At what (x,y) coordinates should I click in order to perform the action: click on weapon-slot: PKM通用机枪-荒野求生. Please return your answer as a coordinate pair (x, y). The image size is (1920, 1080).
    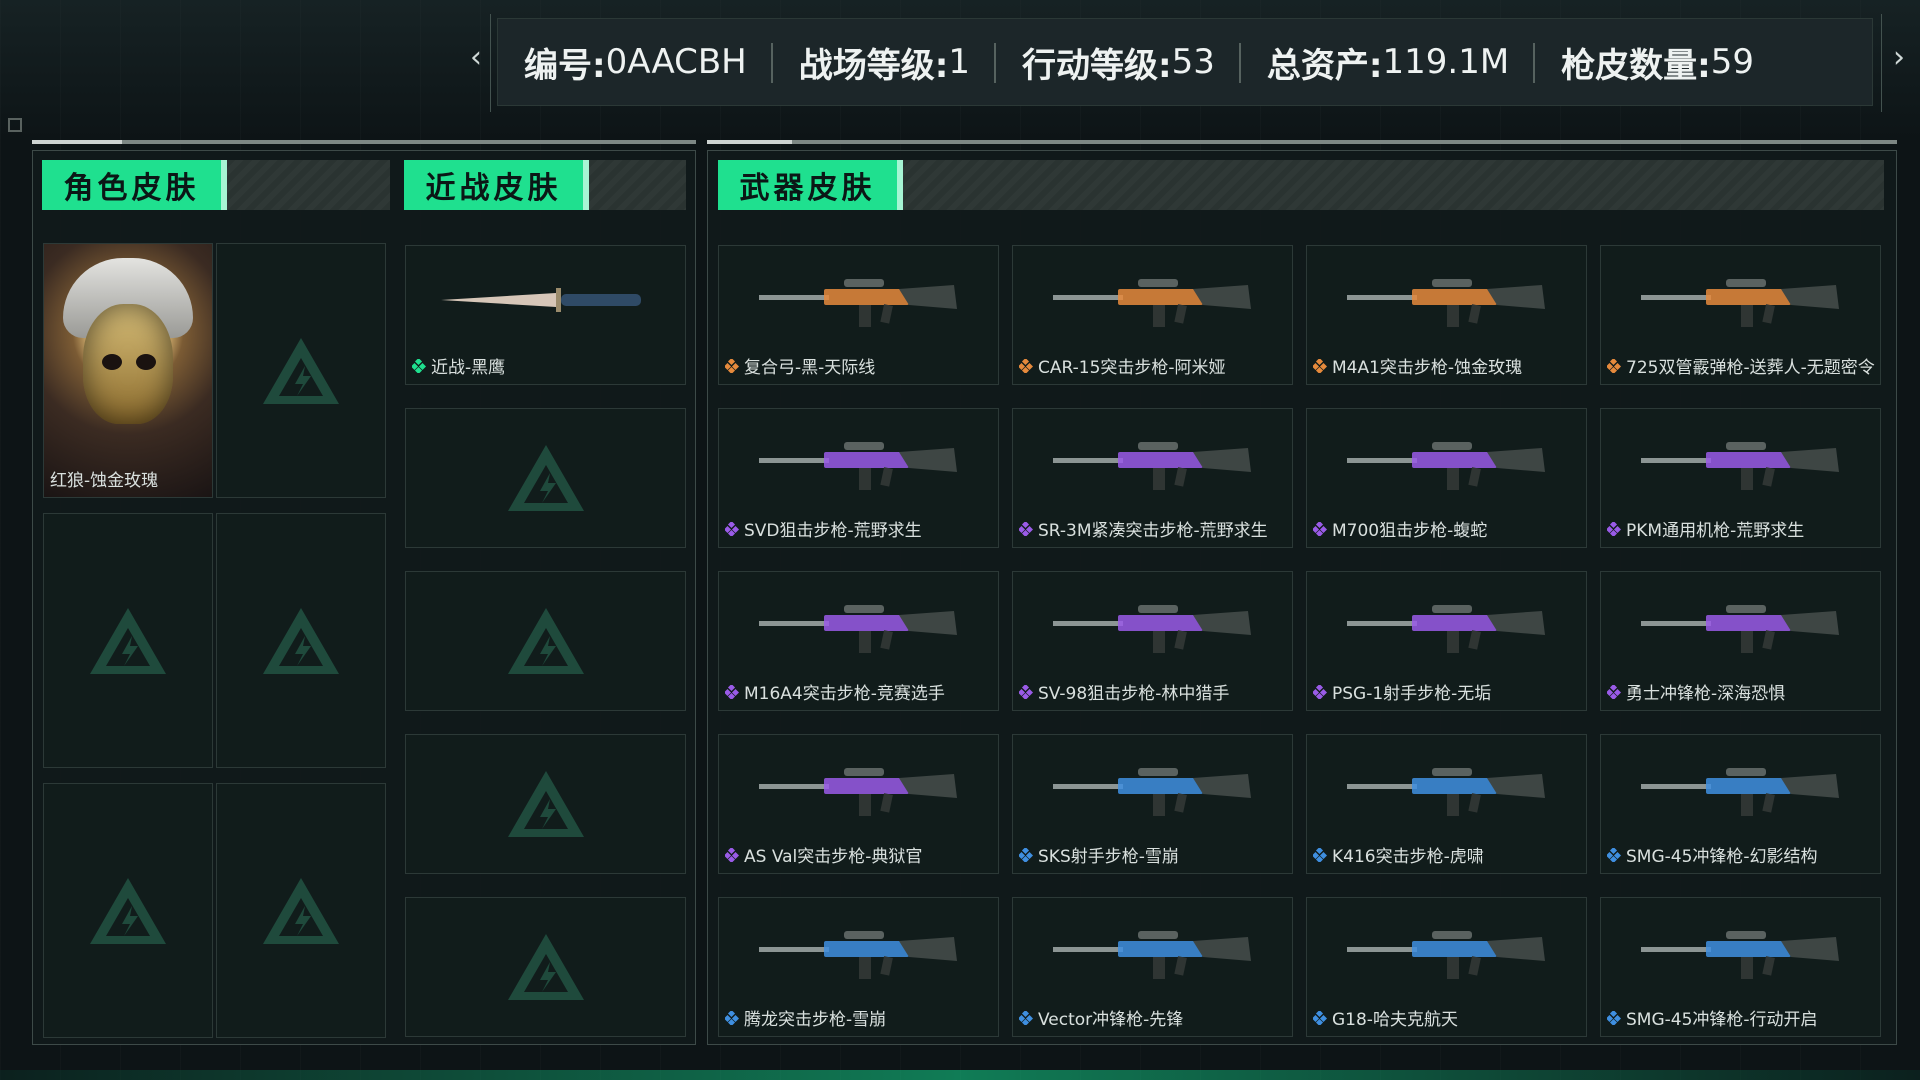
    Looking at the image, I should click on (1740, 478).